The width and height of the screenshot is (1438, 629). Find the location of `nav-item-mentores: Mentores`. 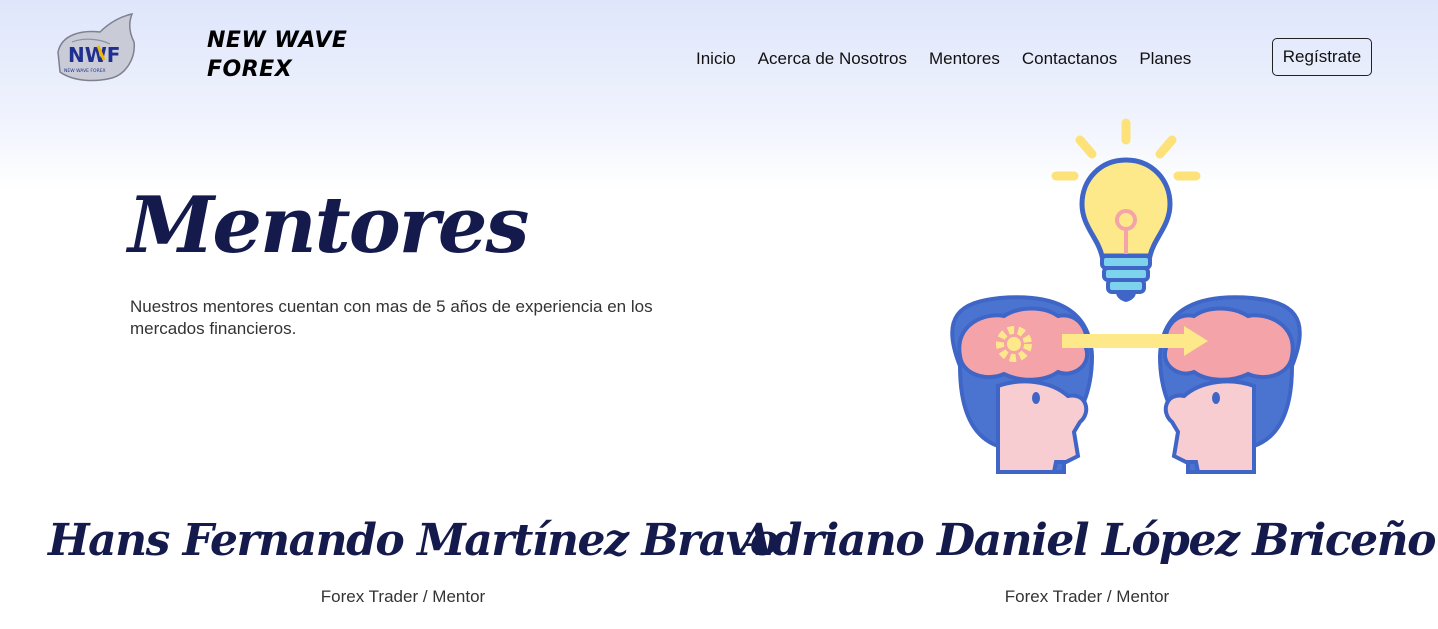

nav-item-mentores: Mentores is located at coordinates (964, 59).